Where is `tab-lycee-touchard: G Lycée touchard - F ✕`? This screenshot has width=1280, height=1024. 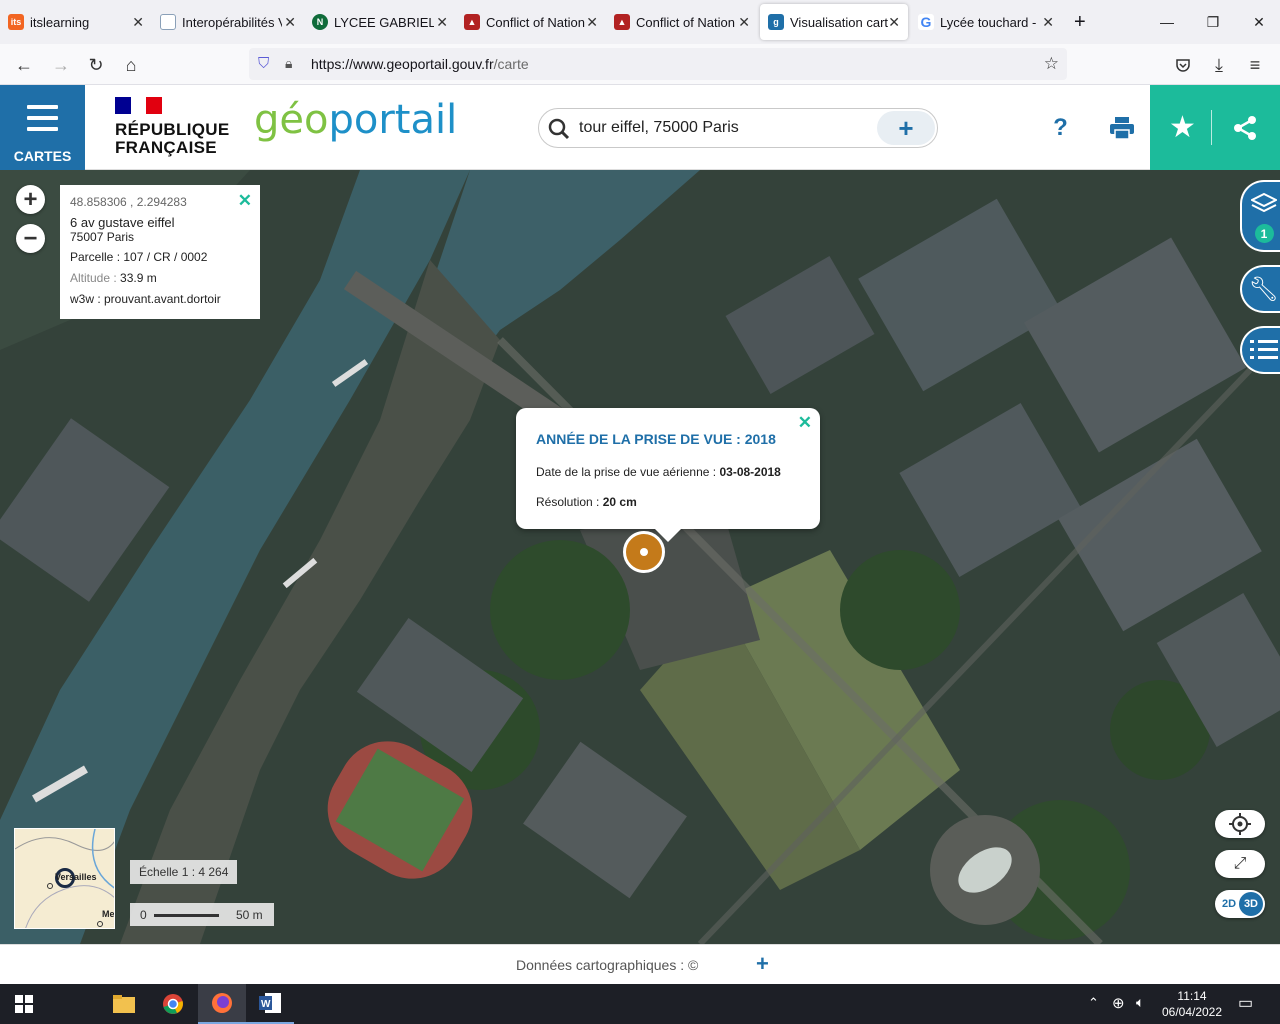
tab-lycee-touchard: G Lycée touchard - F ✕ is located at coordinates (986, 22).